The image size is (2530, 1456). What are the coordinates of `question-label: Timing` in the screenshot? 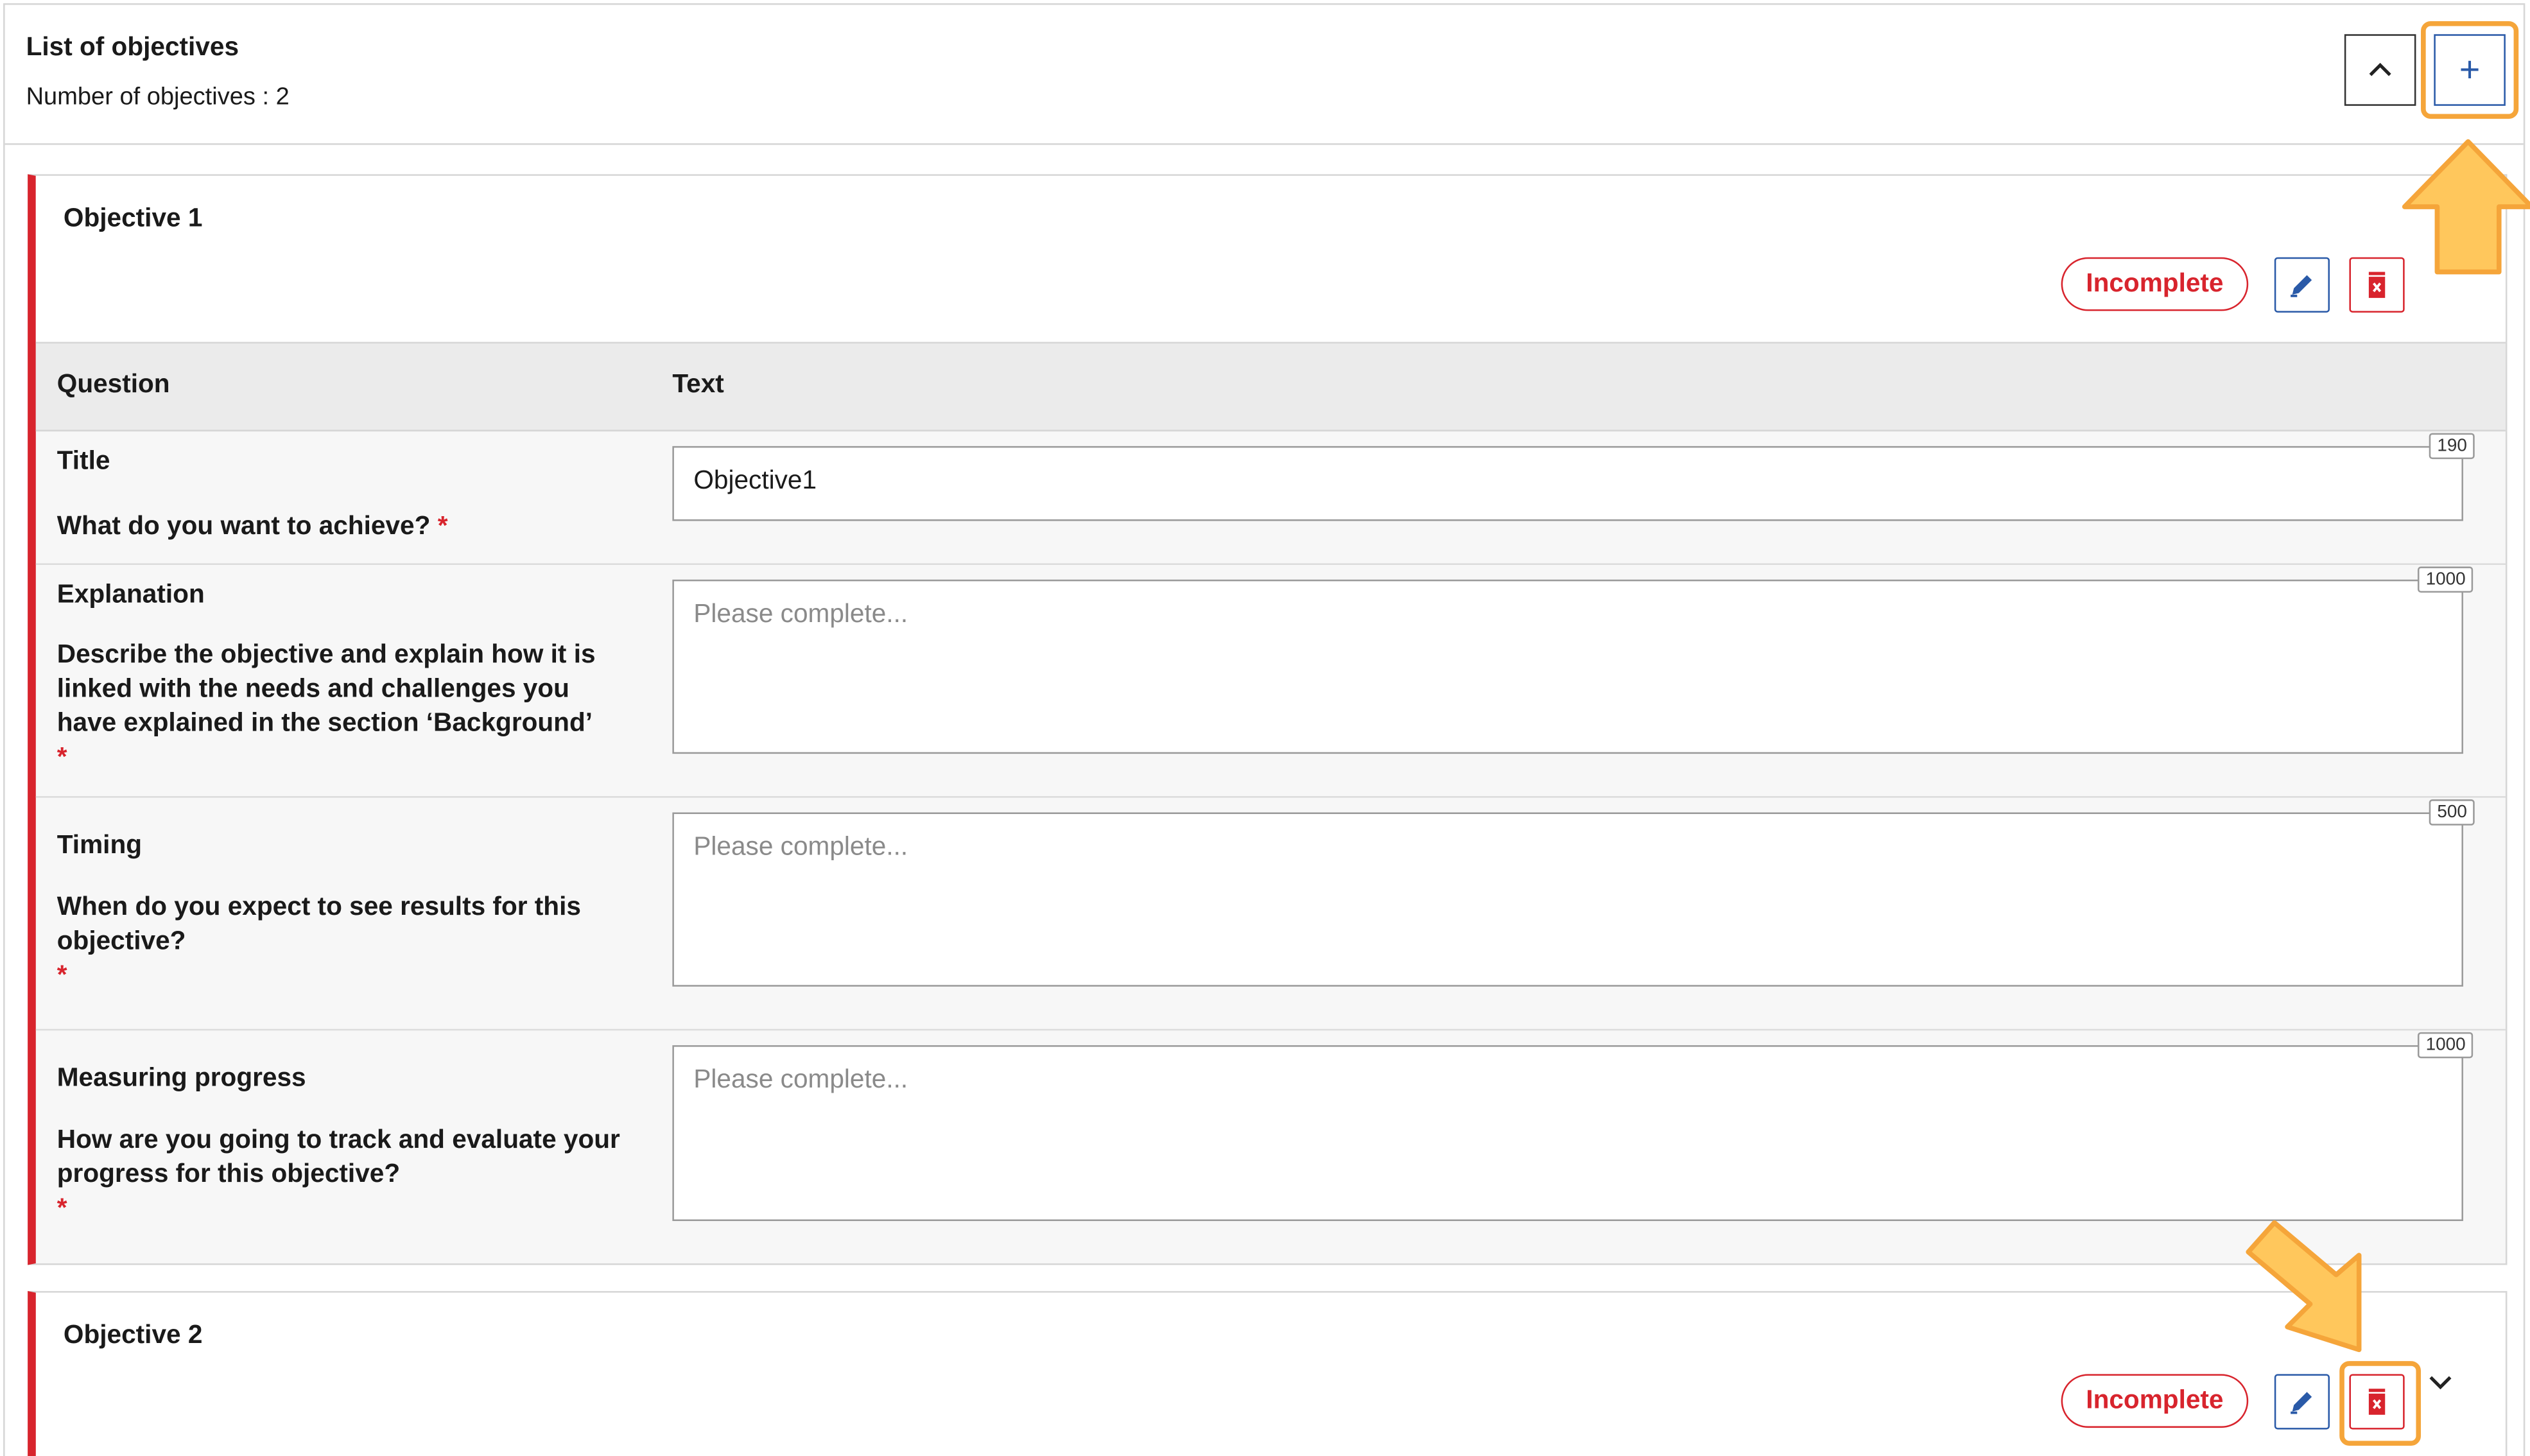 It's located at (99, 845).